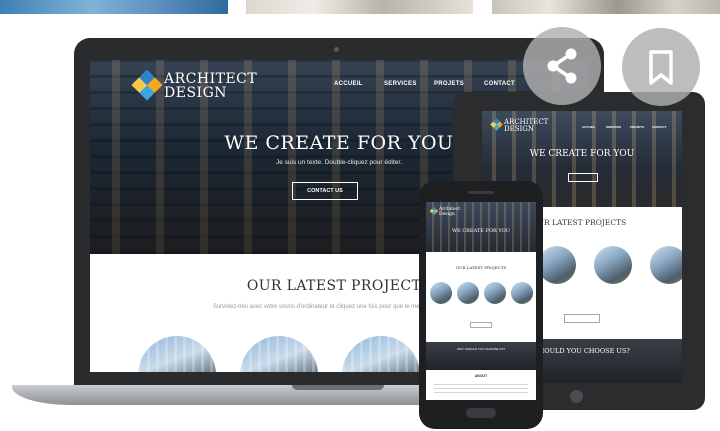  Describe the element at coordinates (400, 84) in the screenshot. I see `nav-item-services: SERVICES` at that location.